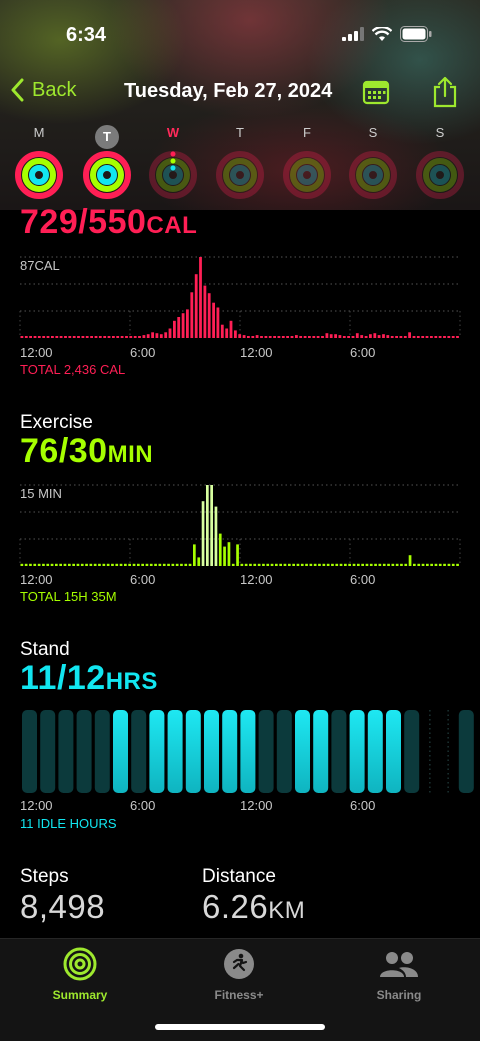  Describe the element at coordinates (45, 649) in the screenshot. I see `stand-label: Stand` at that location.